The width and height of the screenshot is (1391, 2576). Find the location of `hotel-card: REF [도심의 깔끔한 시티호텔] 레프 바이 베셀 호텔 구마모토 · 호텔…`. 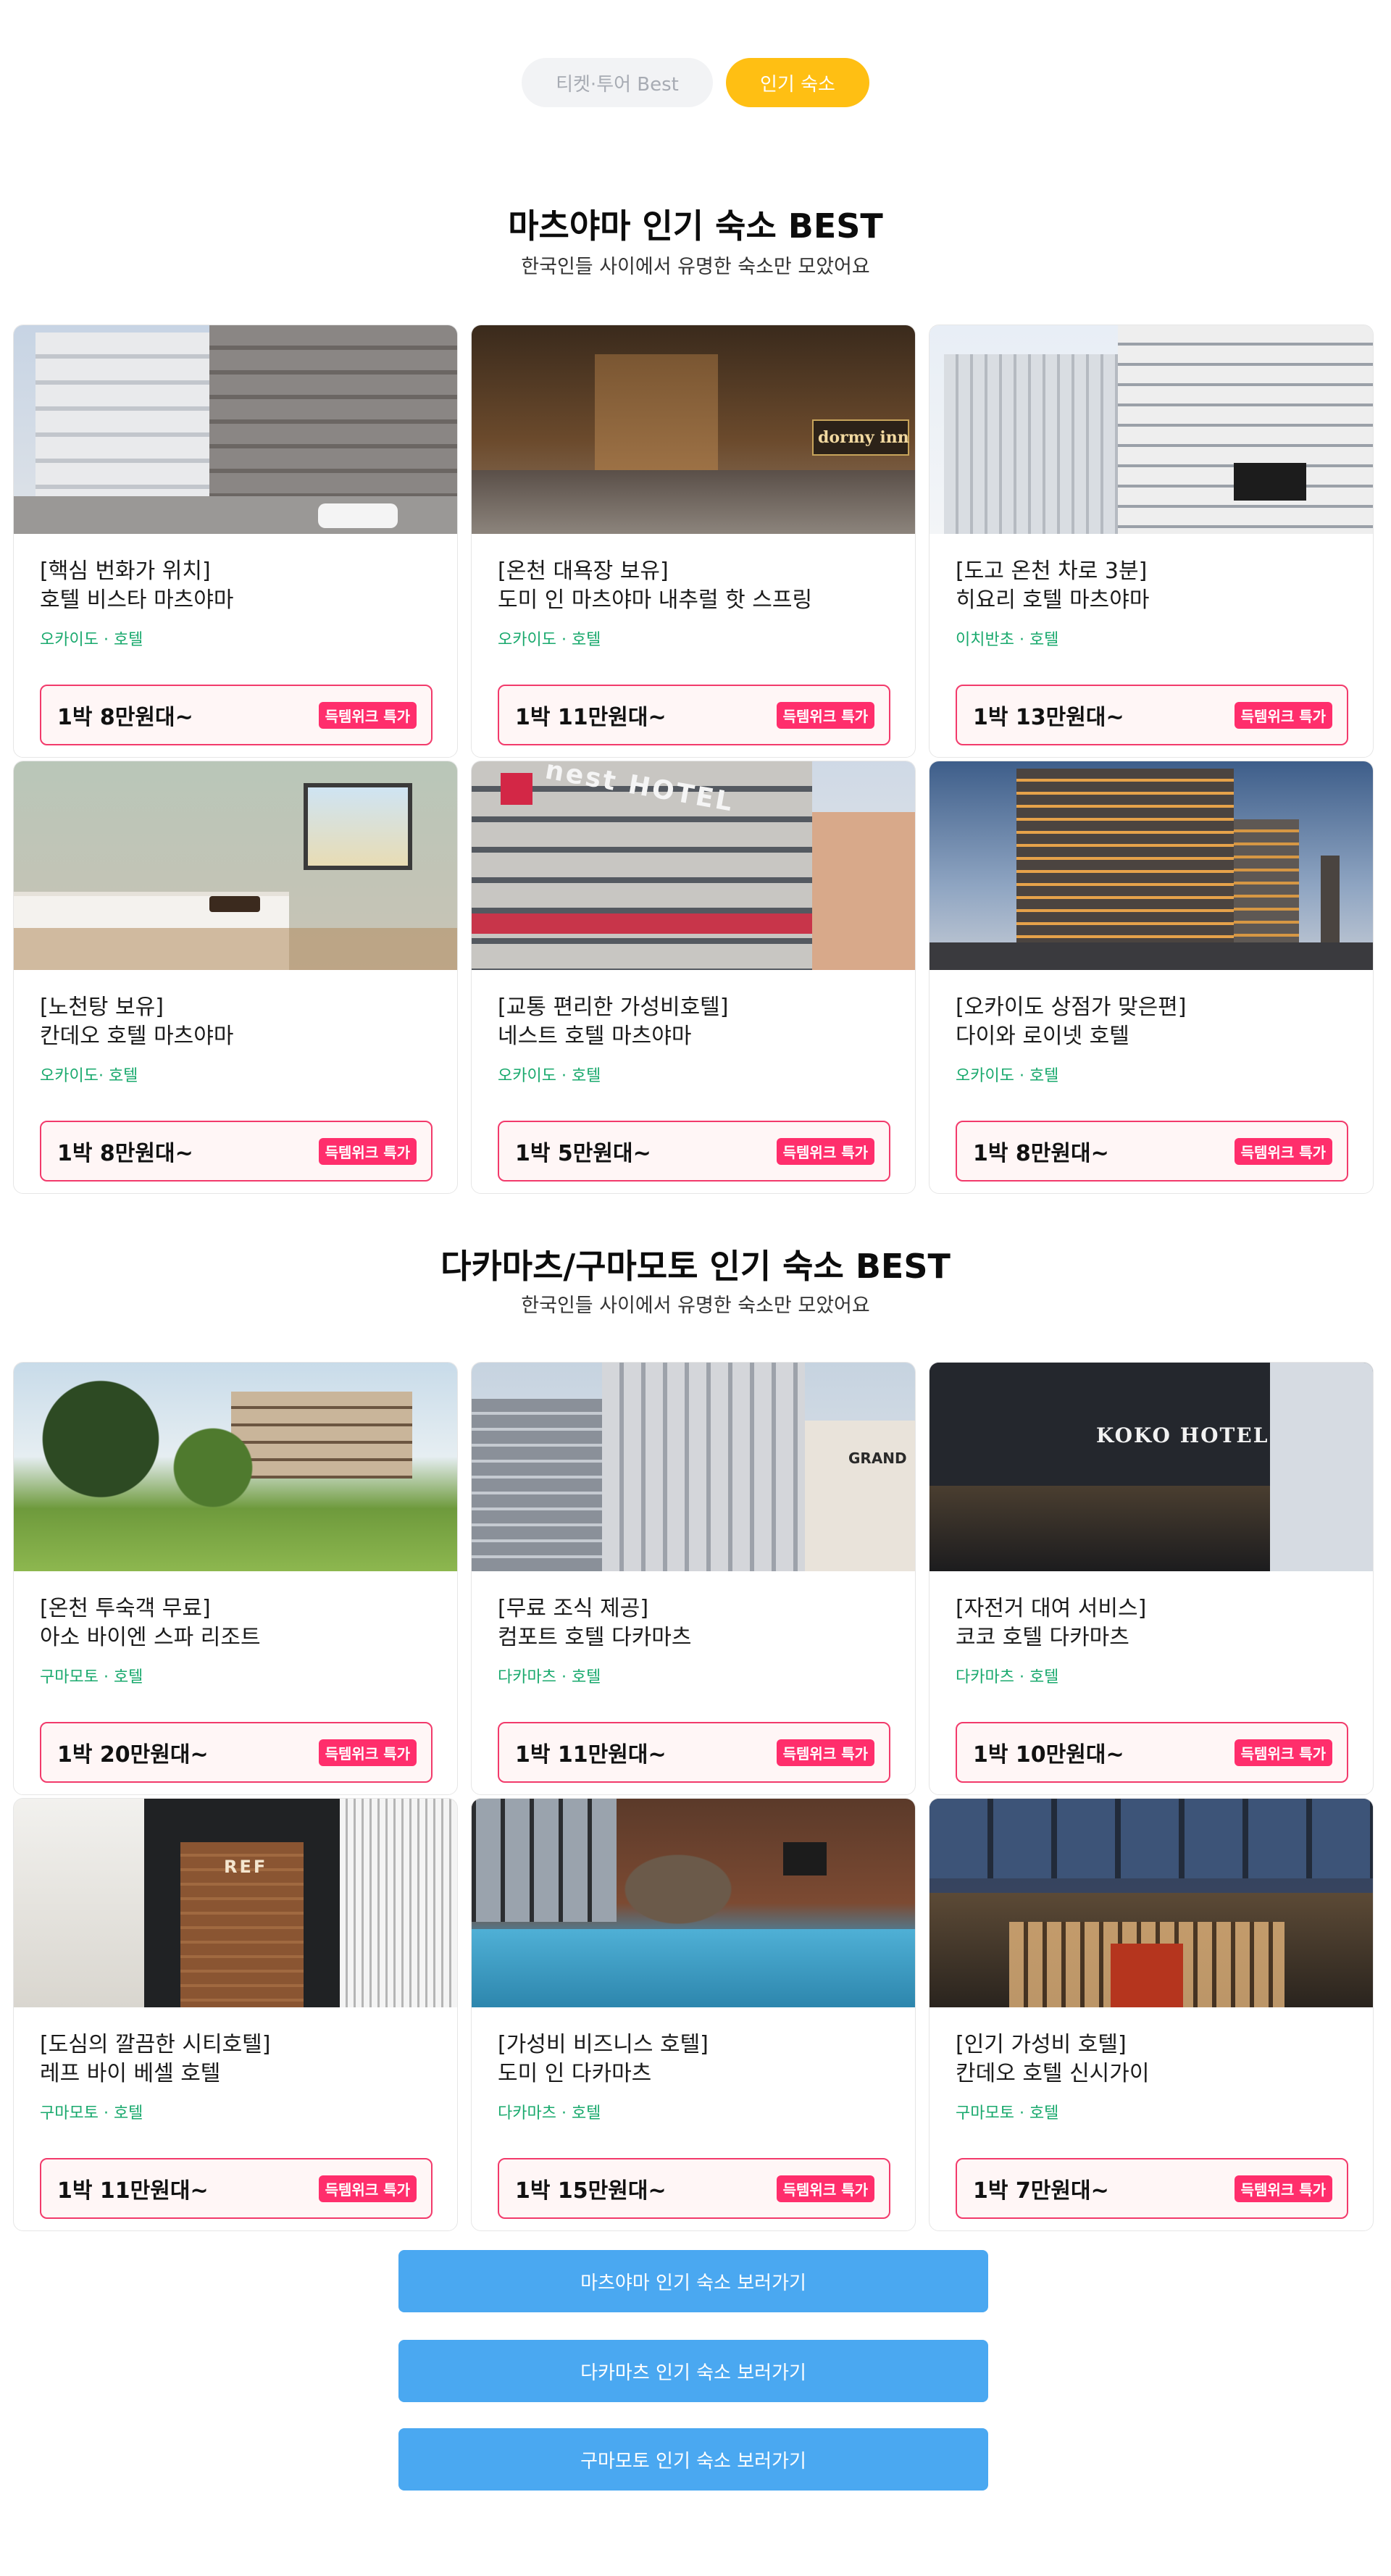

hotel-card: REF [도심의 깔끔한 시티호텔] 레프 바이 베셀 호텔 구마모토 · 호텔… is located at coordinates (236, 2014).